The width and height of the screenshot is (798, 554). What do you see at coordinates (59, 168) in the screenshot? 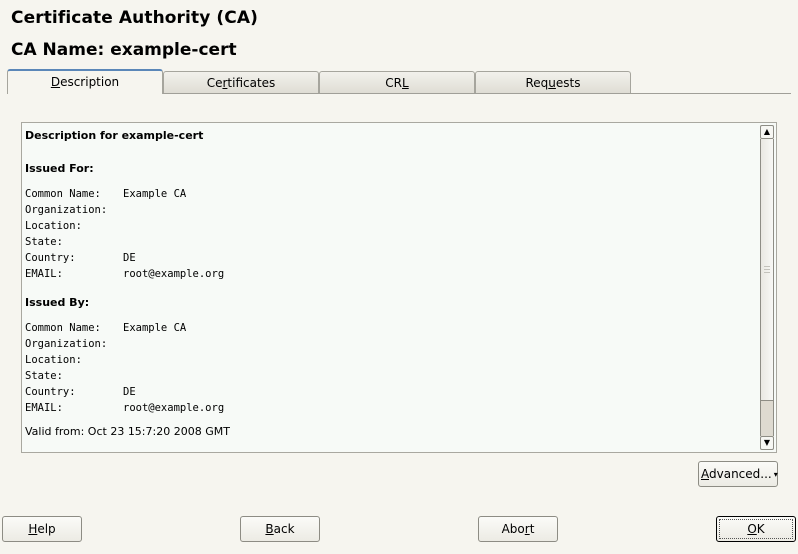
I see `issued-for-heading: Issued For:` at bounding box center [59, 168].